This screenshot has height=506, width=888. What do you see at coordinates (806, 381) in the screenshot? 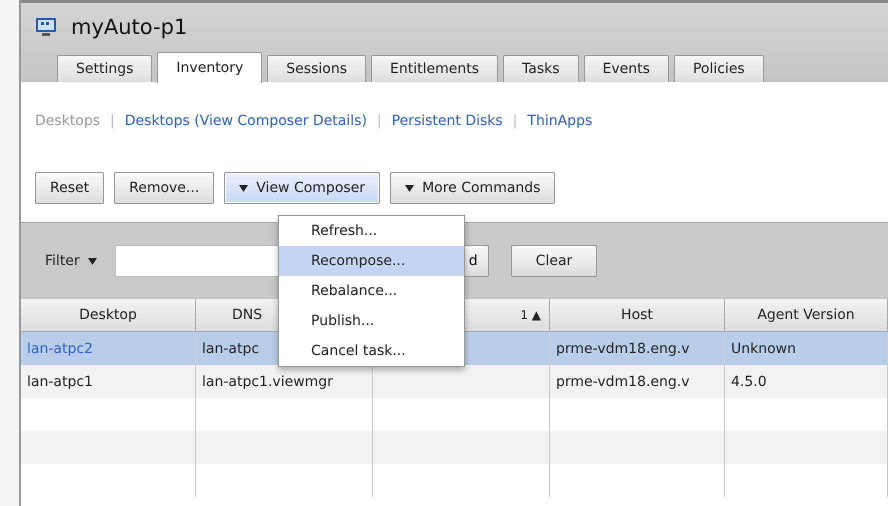
I see `table-cell: 4.5.0` at bounding box center [806, 381].